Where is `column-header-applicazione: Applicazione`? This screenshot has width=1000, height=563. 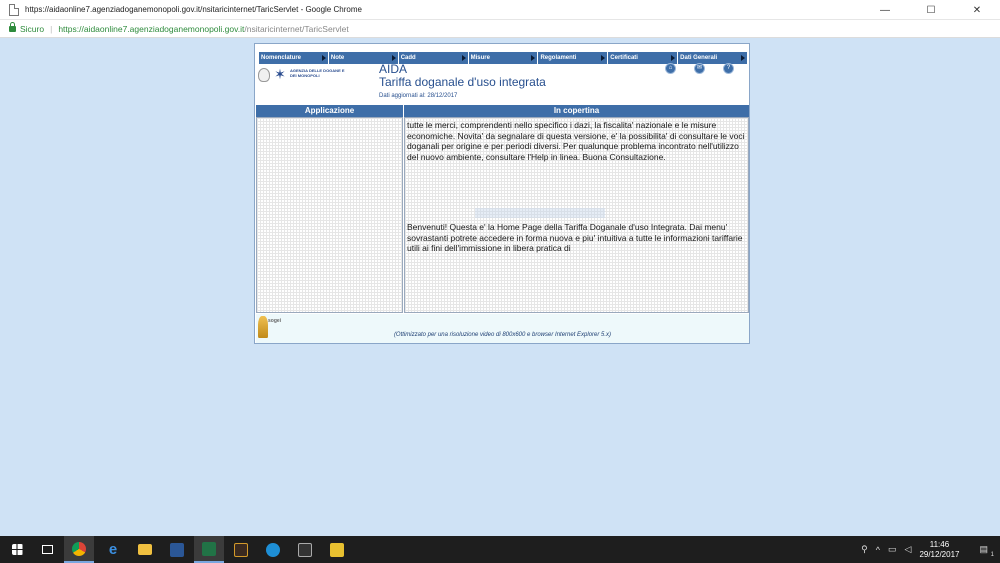
column-header-applicazione: Applicazione is located at coordinates (329, 111).